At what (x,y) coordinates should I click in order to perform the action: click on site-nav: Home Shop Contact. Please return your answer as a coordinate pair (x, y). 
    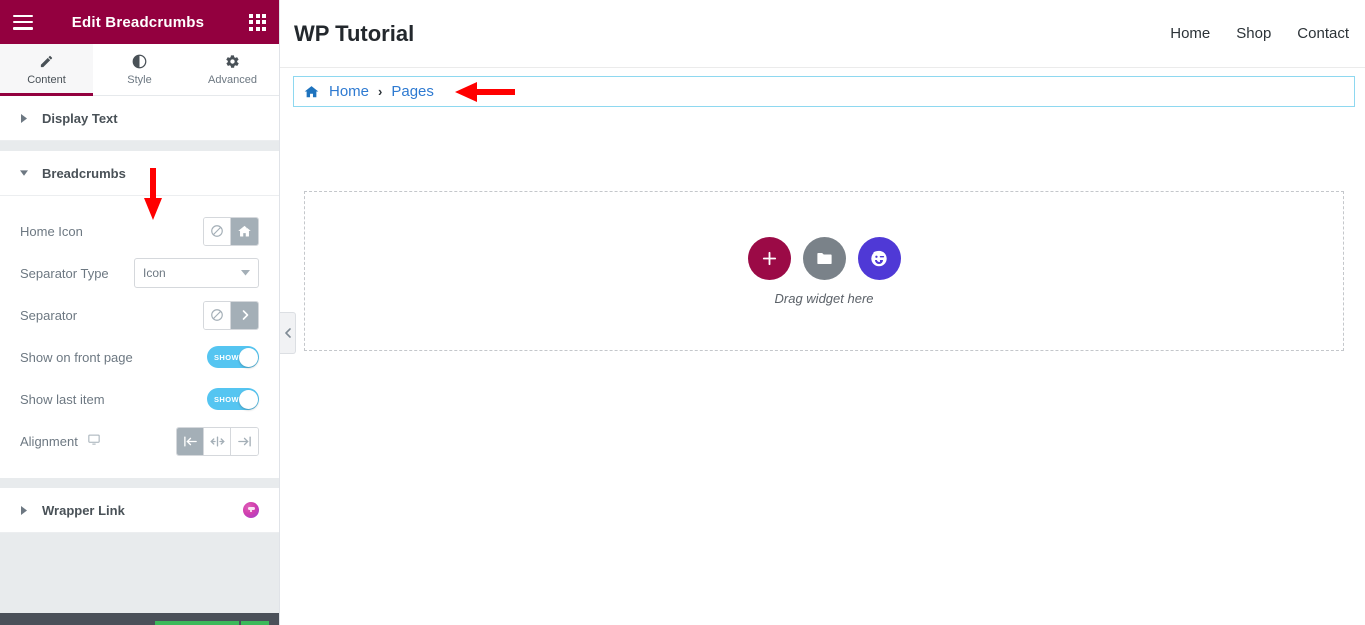
    Looking at the image, I should click on (1259, 33).